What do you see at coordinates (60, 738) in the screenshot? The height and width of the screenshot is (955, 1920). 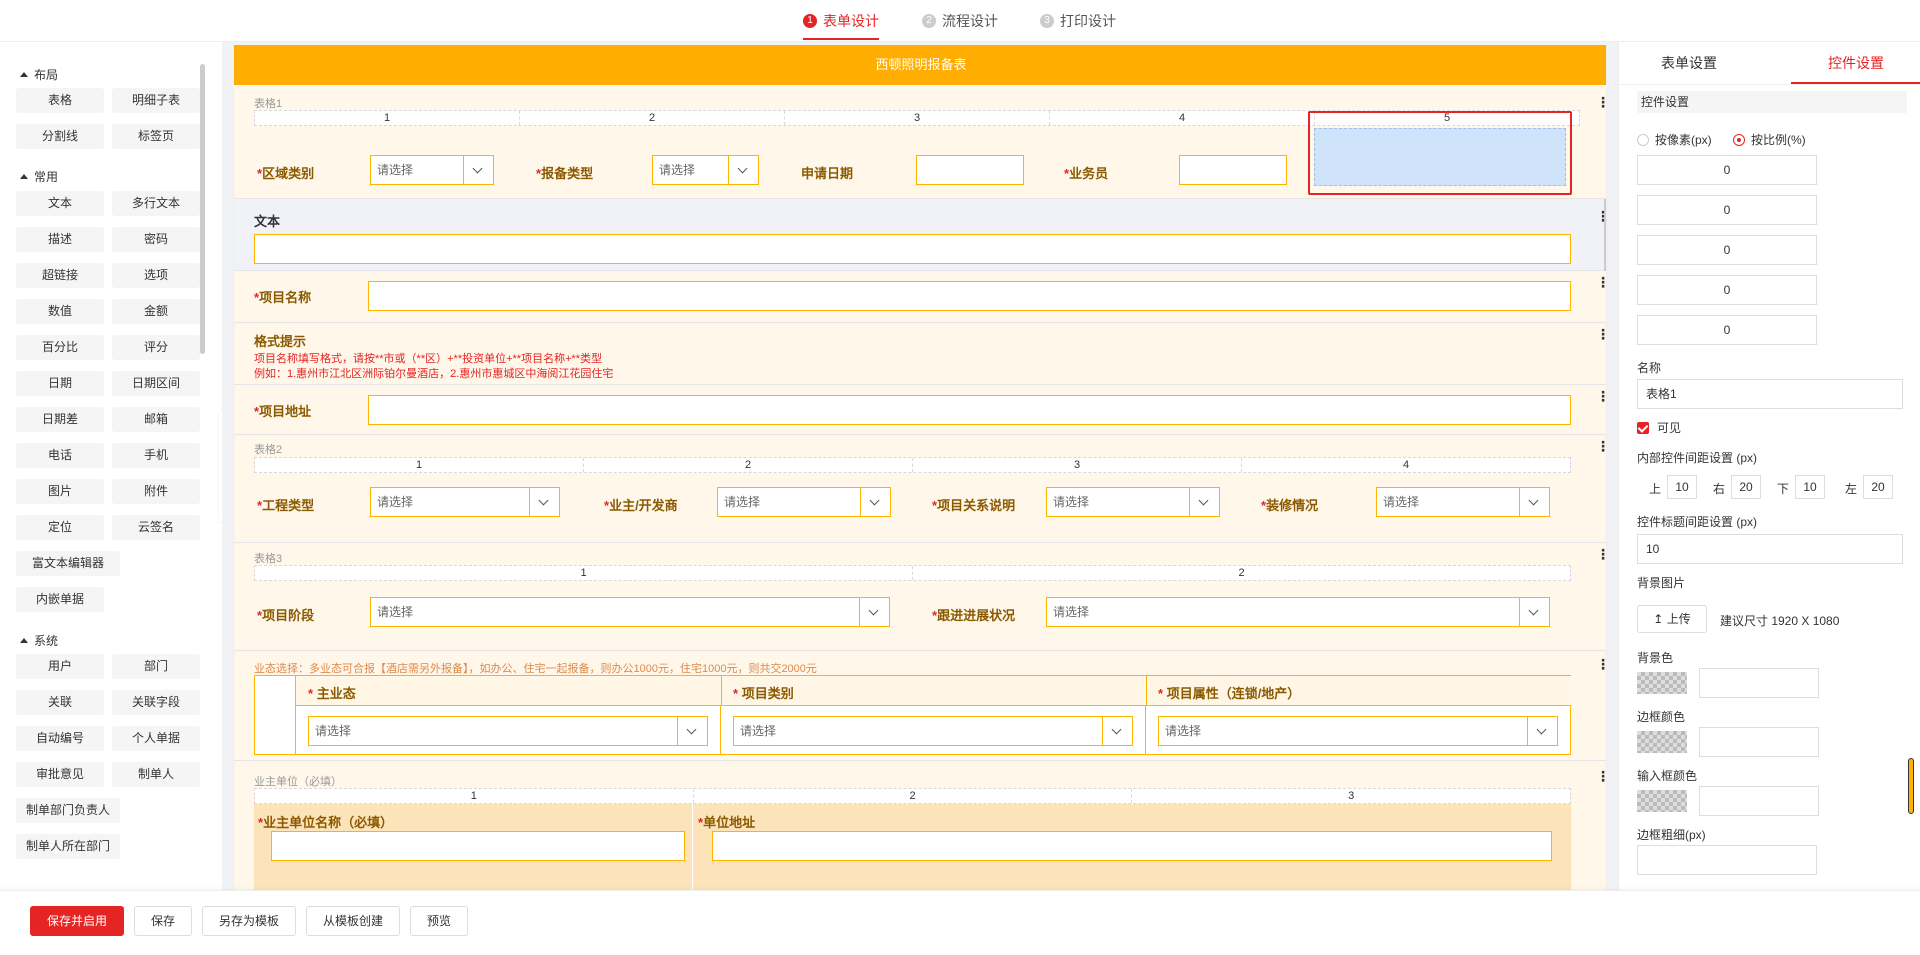 I see `palette-item: 自动编号` at bounding box center [60, 738].